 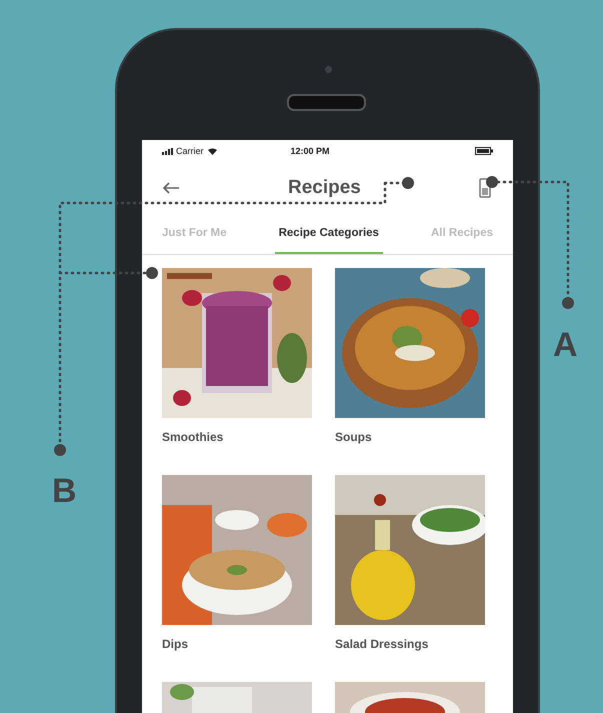 What do you see at coordinates (328, 69) in the screenshot?
I see `camera-icon` at bounding box center [328, 69].